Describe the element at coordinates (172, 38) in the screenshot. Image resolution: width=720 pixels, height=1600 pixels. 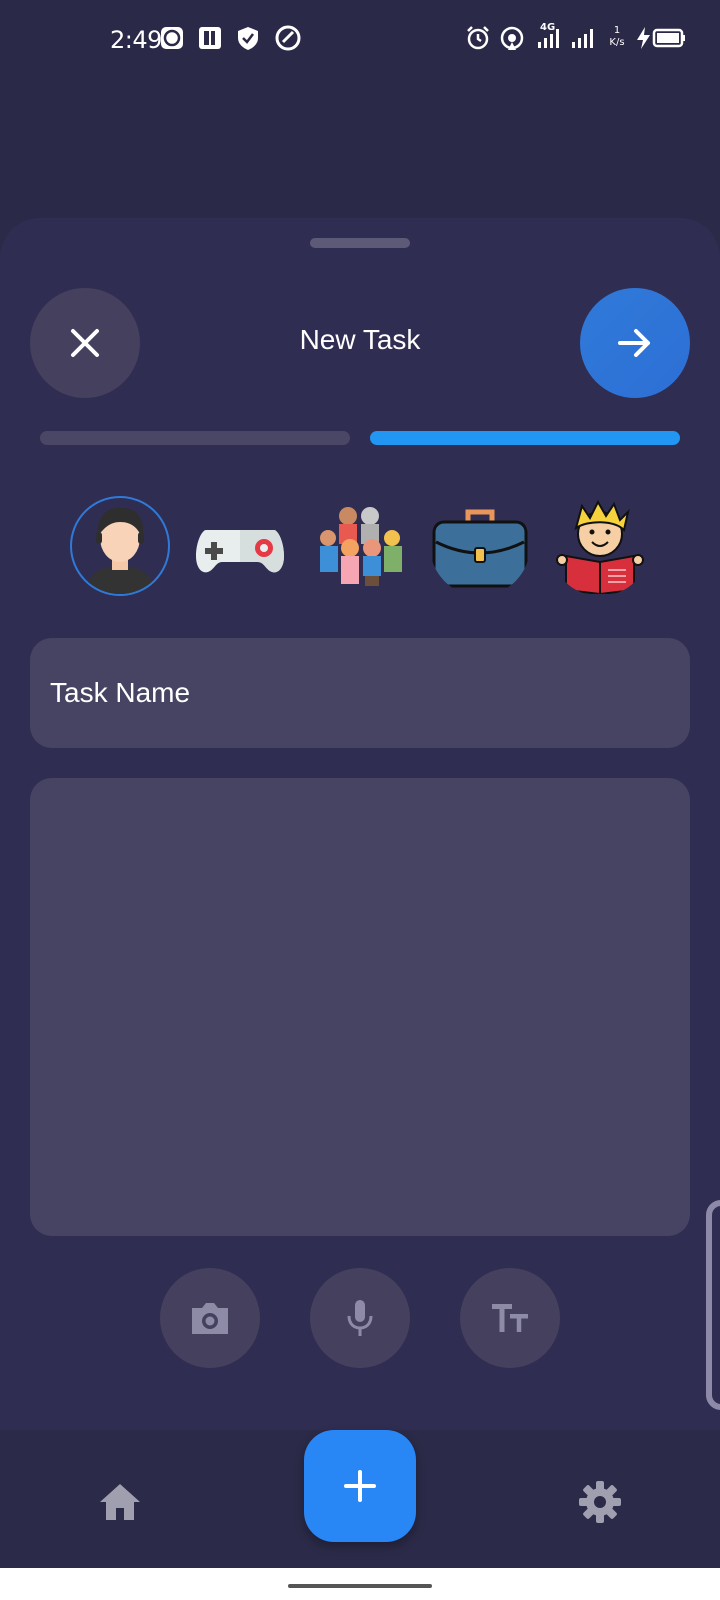
I see `b-app-icon` at that location.